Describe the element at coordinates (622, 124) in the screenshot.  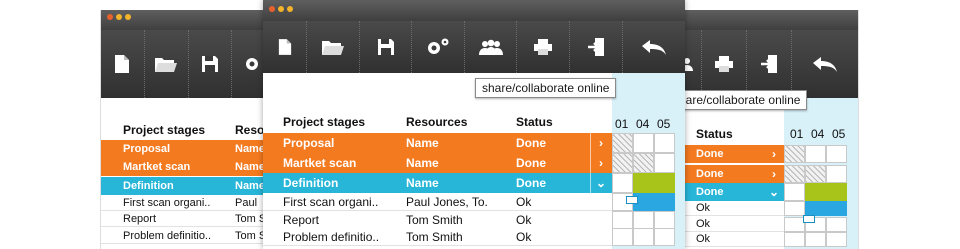
I see `gantt-day: 01` at that location.